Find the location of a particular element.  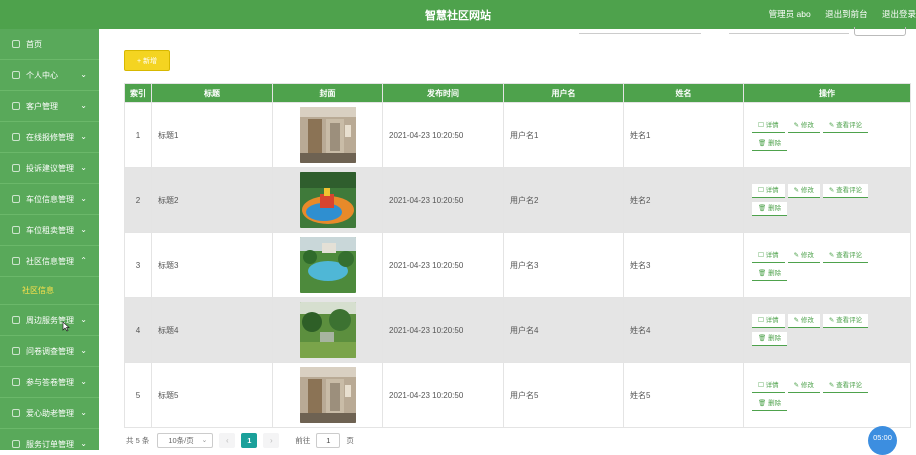

column-header: 发布时间 is located at coordinates (443, 93).